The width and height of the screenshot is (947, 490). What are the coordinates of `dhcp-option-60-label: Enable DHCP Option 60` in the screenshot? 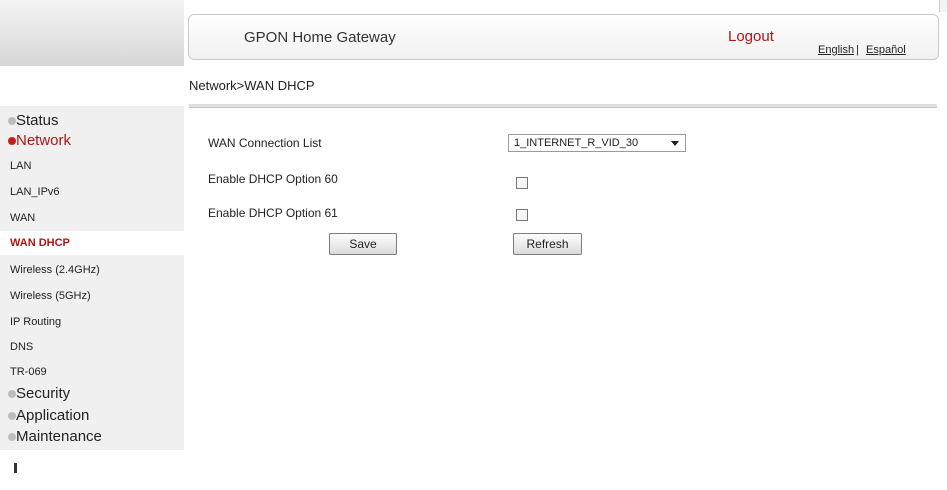 It's located at (273, 179).